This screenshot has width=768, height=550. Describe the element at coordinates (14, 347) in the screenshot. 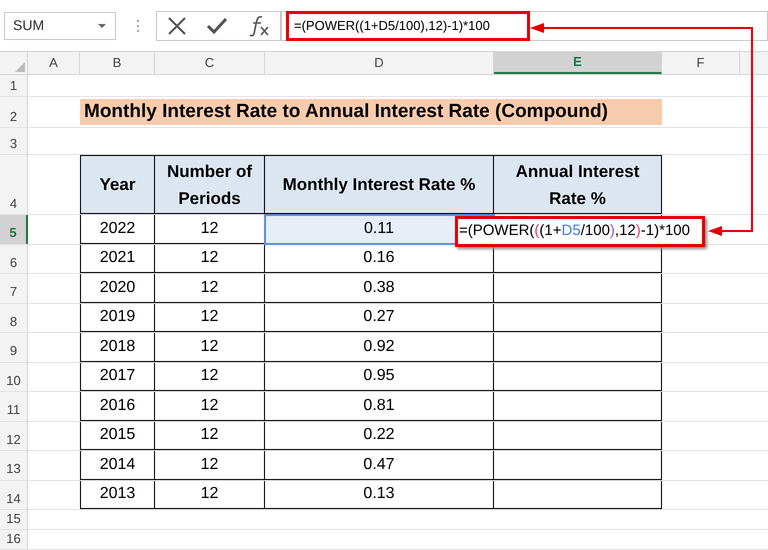

I see `row-header: 9` at that location.